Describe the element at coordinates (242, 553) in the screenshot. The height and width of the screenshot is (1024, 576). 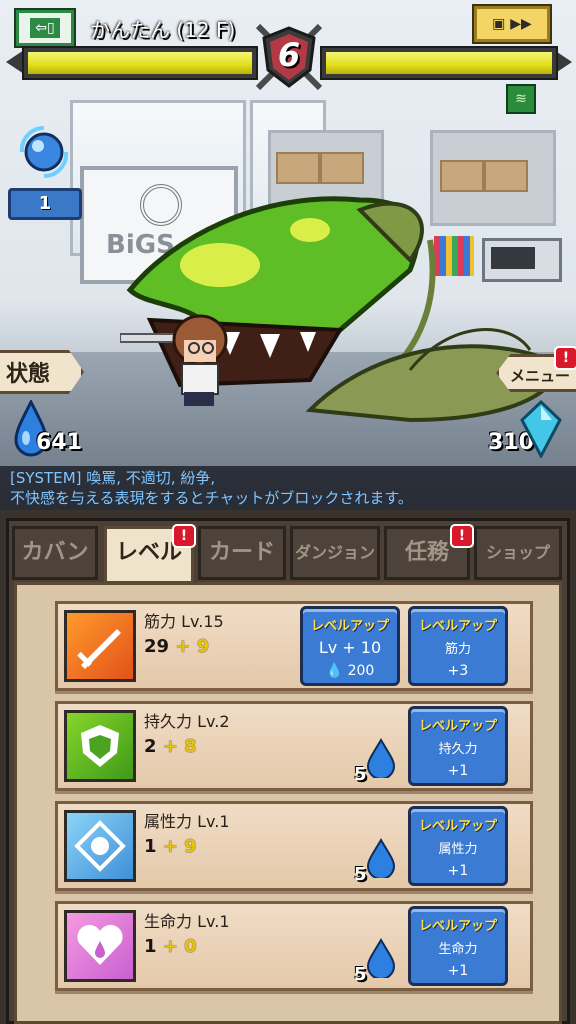
I see `tab-card: カード` at that location.